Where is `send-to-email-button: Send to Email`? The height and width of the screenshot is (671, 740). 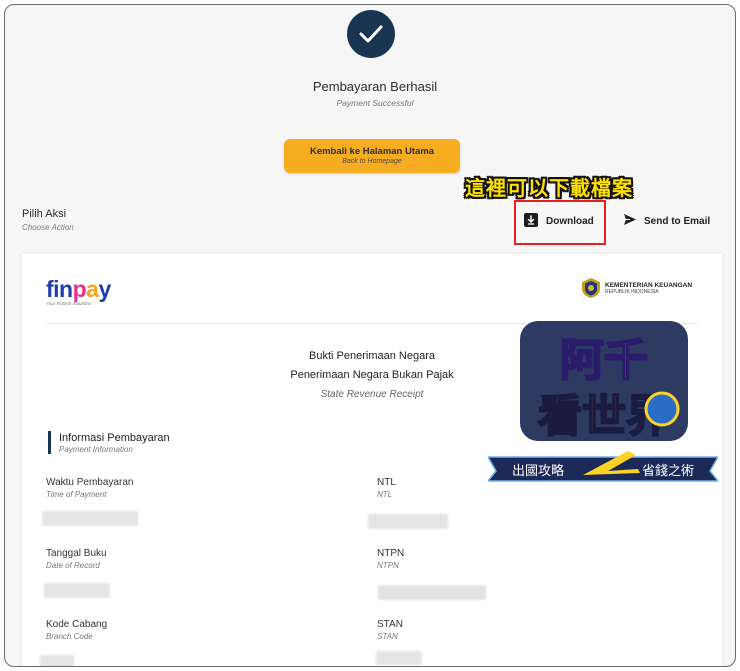 send-to-email-button: Send to Email is located at coordinates (666, 221).